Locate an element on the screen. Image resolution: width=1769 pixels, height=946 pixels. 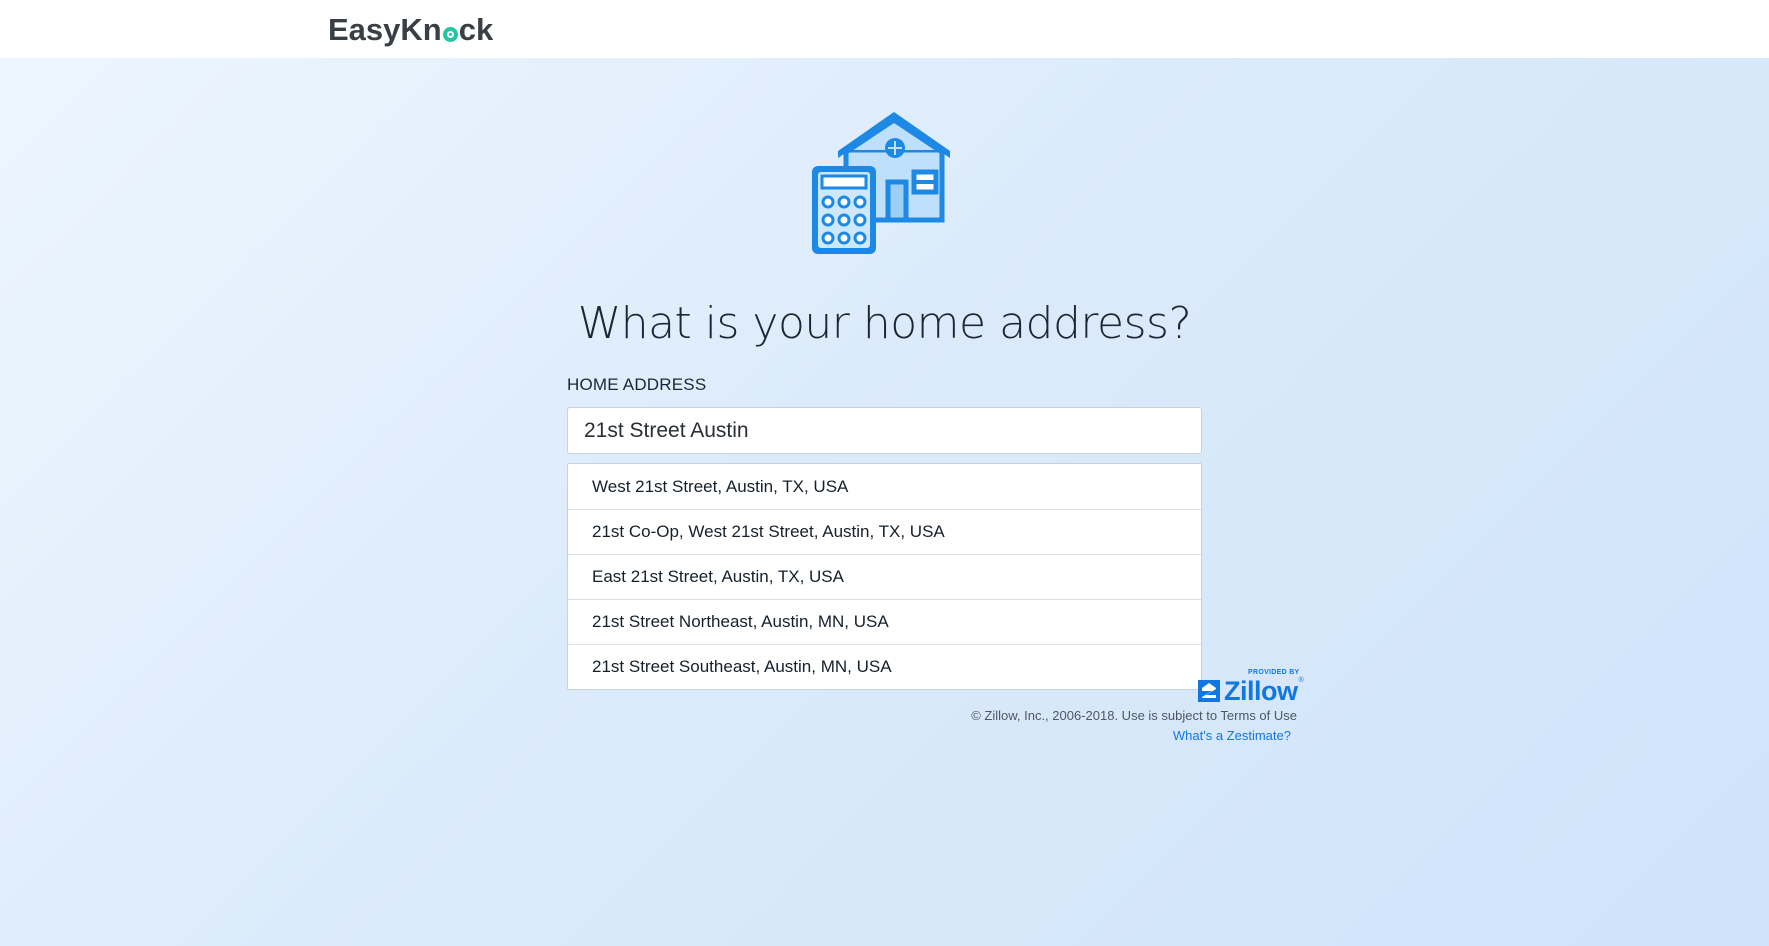
suggestion-item: 21st Street Northeast, Austin, MN, USA is located at coordinates (884, 621).